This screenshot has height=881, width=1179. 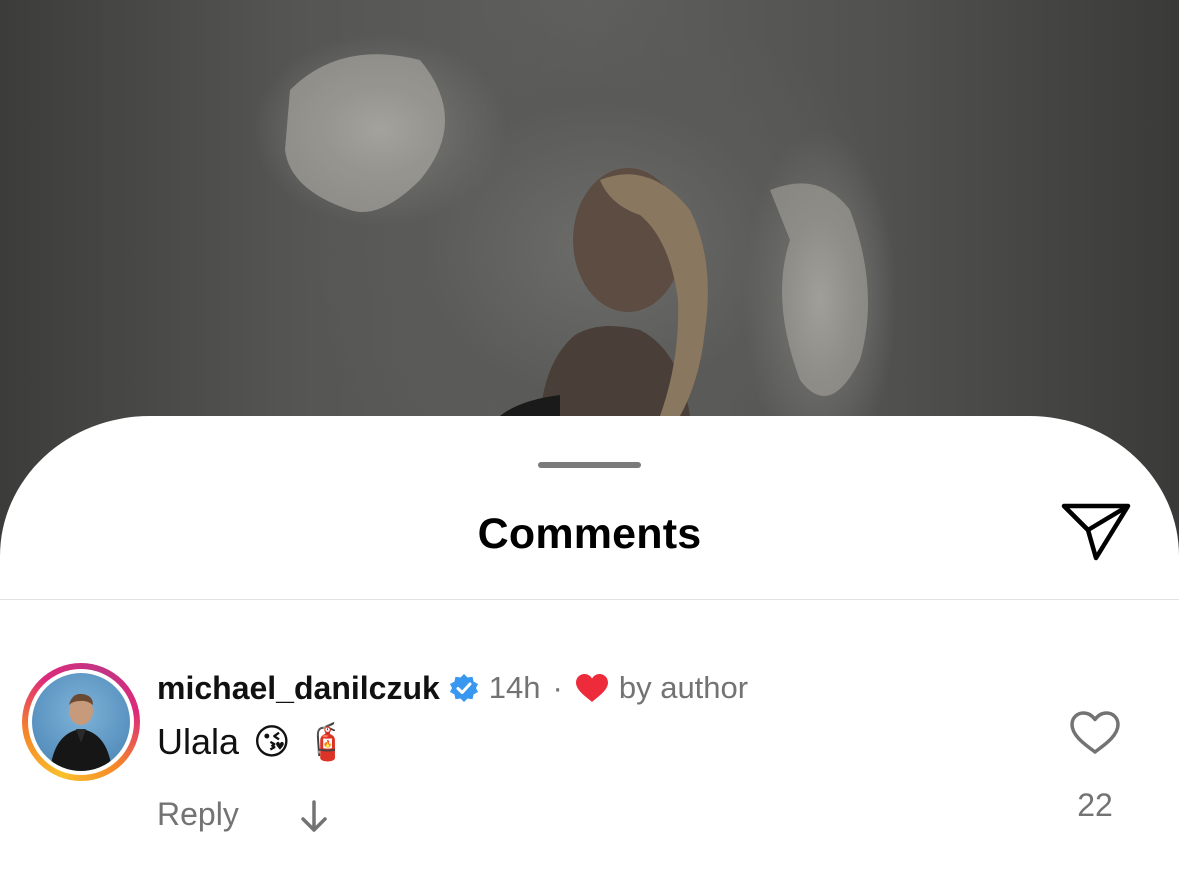 What do you see at coordinates (298, 688) in the screenshot?
I see `comment-username: michael_danilczuk` at bounding box center [298, 688].